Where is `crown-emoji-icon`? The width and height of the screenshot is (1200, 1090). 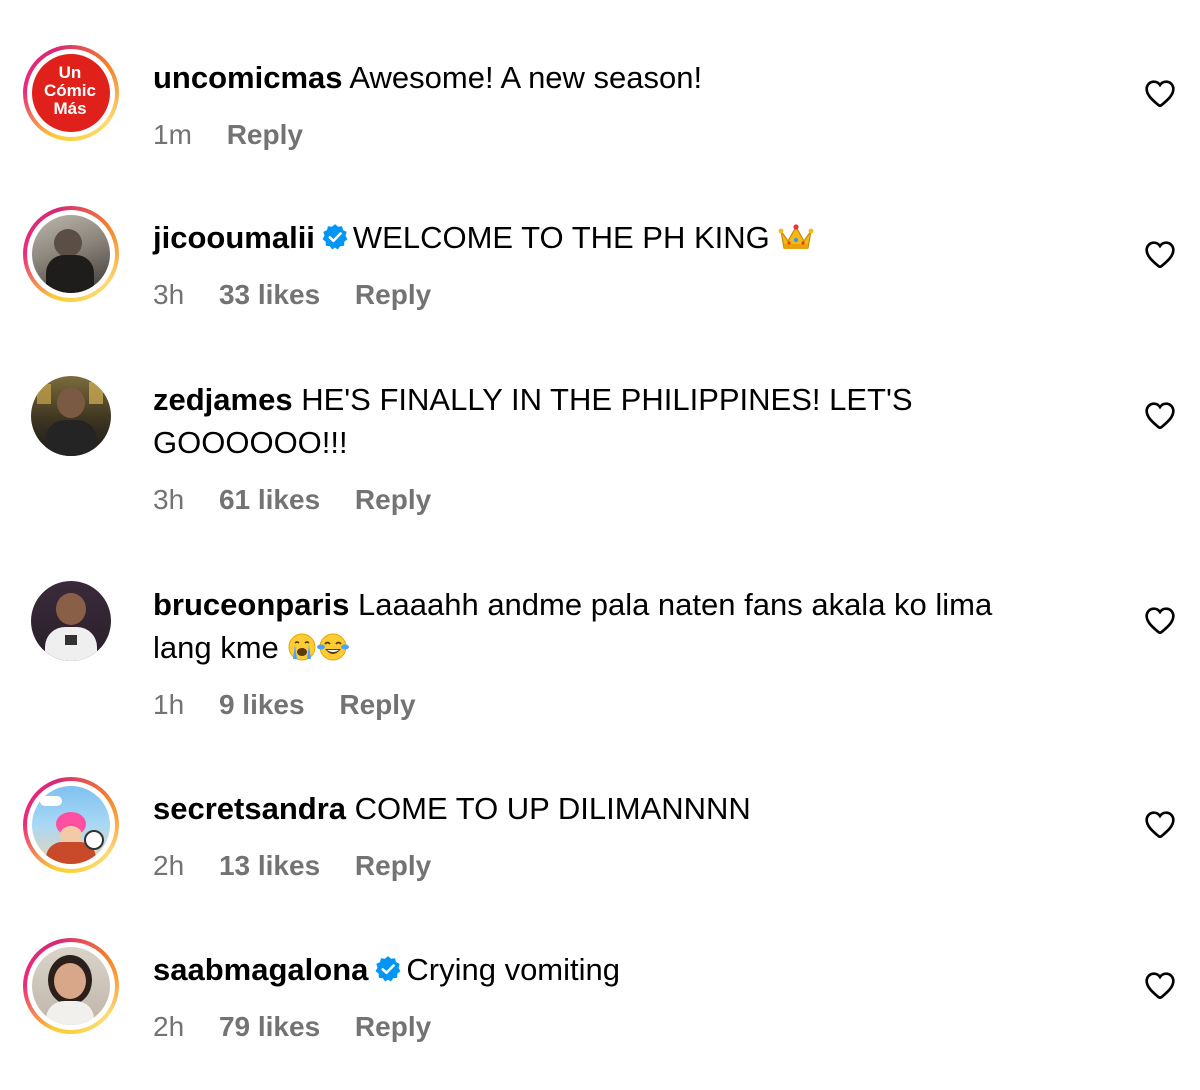
crown-emoji-icon is located at coordinates (796, 236).